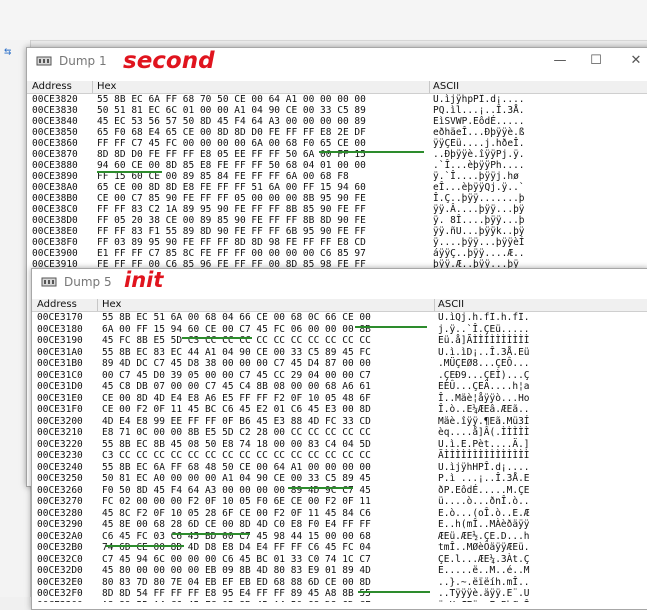  I want to click on ascii-cell: E.ò...(oÎ.ò..E.Æ, so click(484, 513).